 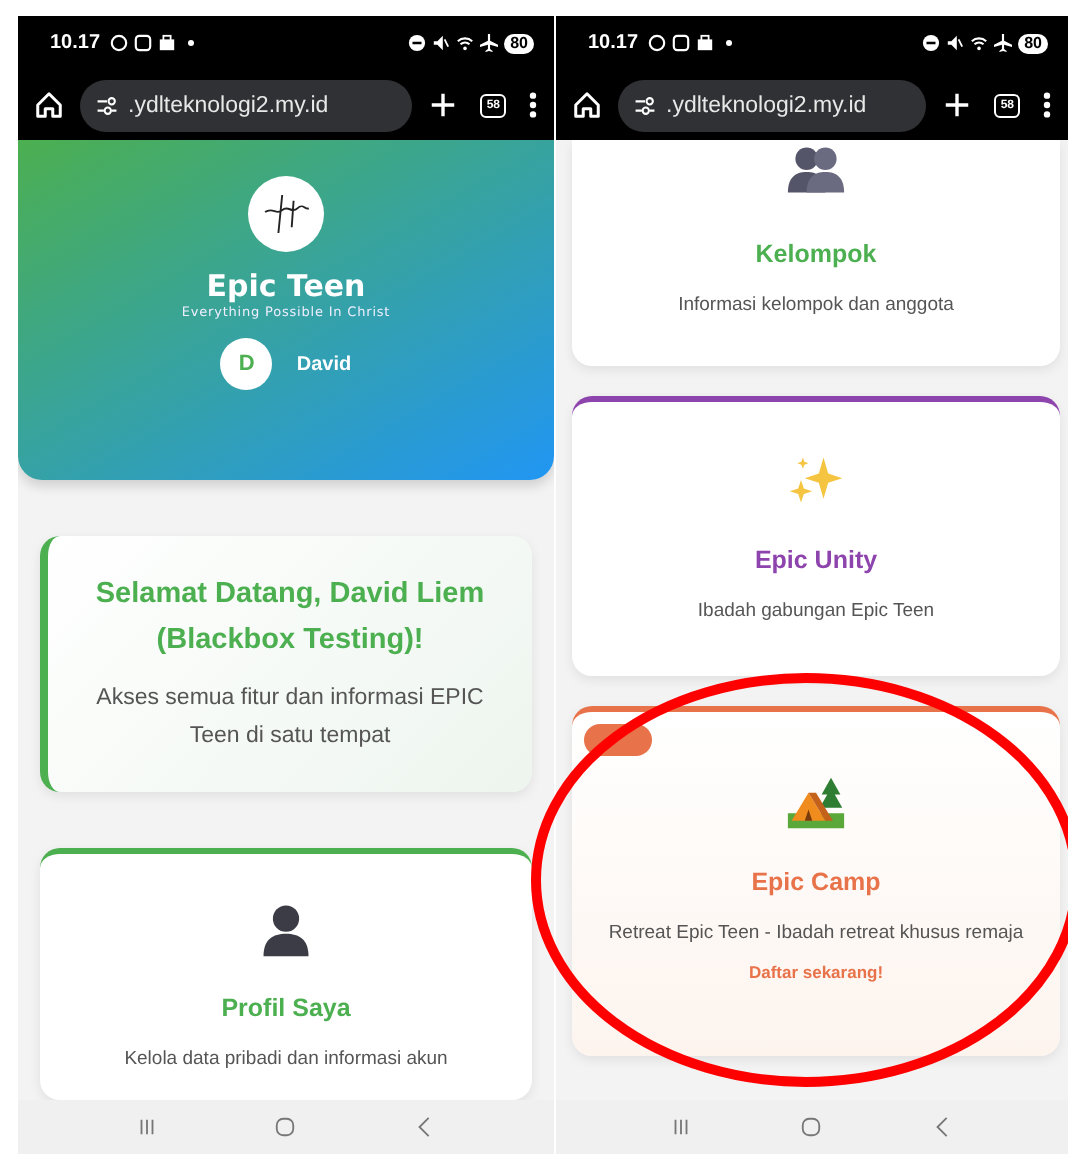 What do you see at coordinates (286, 286) in the screenshot?
I see `app-title: Epic Teen` at bounding box center [286, 286].